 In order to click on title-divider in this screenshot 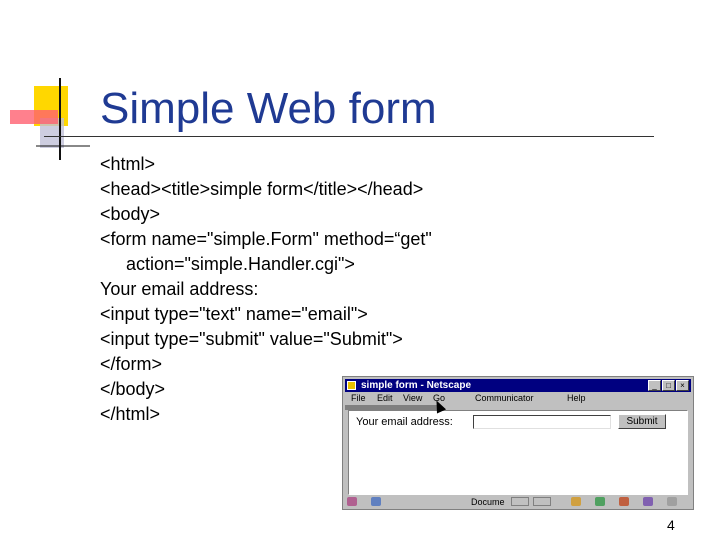, I will do `click(349, 136)`.